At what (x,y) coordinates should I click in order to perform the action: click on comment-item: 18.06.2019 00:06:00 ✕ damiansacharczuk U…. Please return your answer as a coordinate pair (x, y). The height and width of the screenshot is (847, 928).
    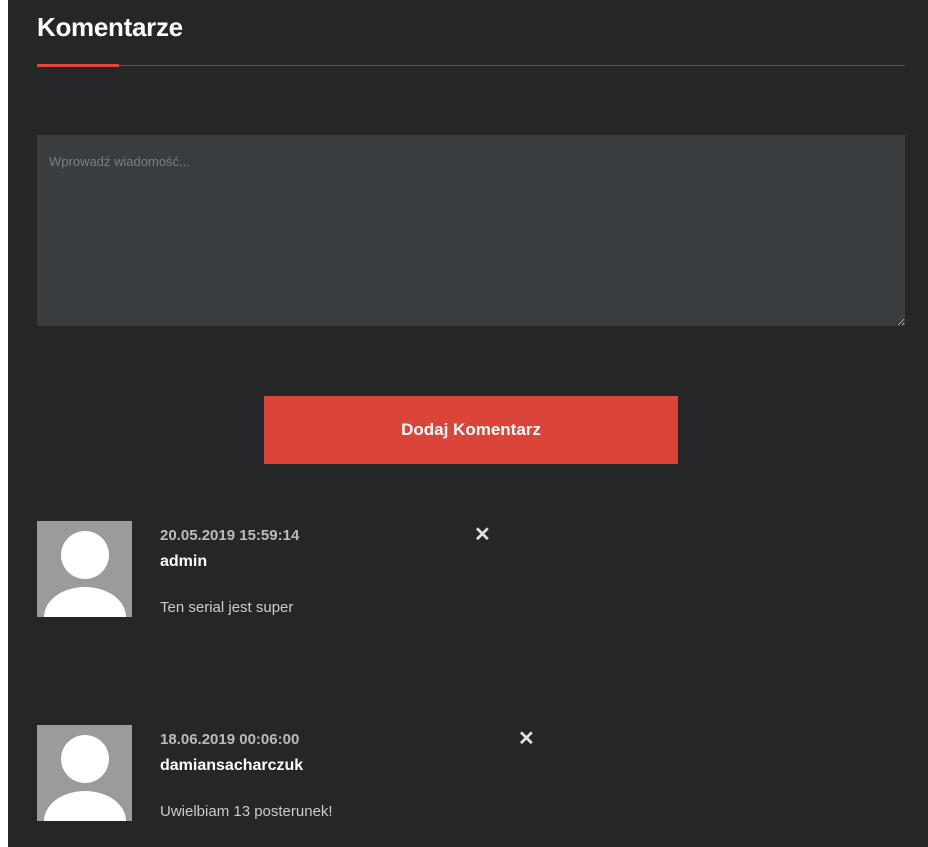
    Looking at the image, I should click on (437, 775).